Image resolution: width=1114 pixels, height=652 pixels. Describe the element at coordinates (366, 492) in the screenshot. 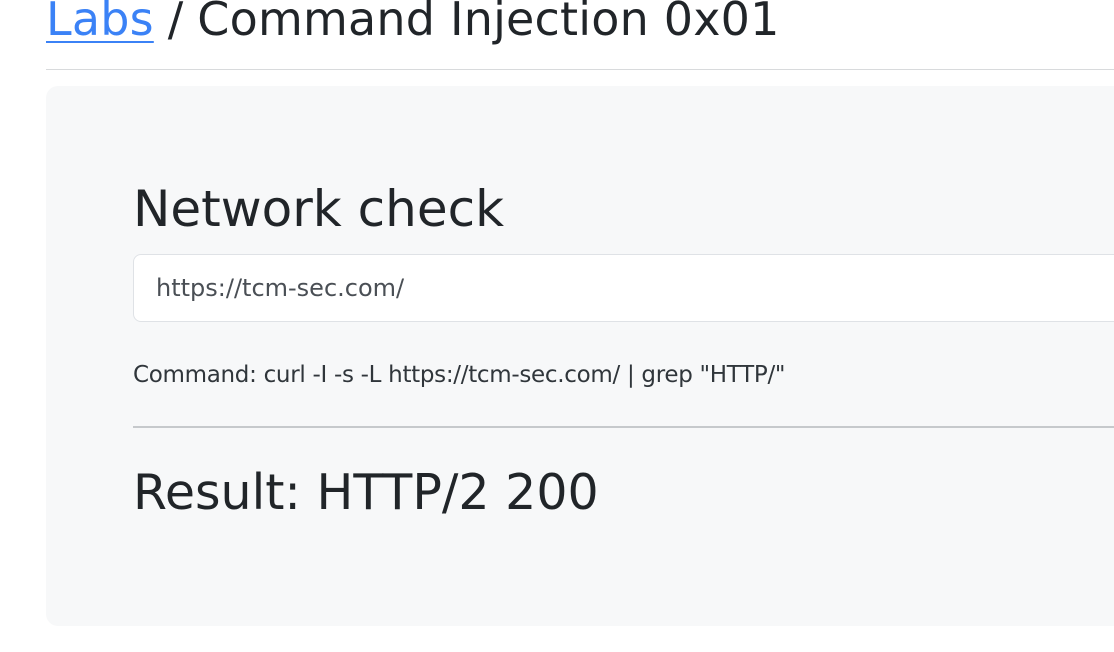

I see `result-text: Result: HTTP/2 200` at that location.